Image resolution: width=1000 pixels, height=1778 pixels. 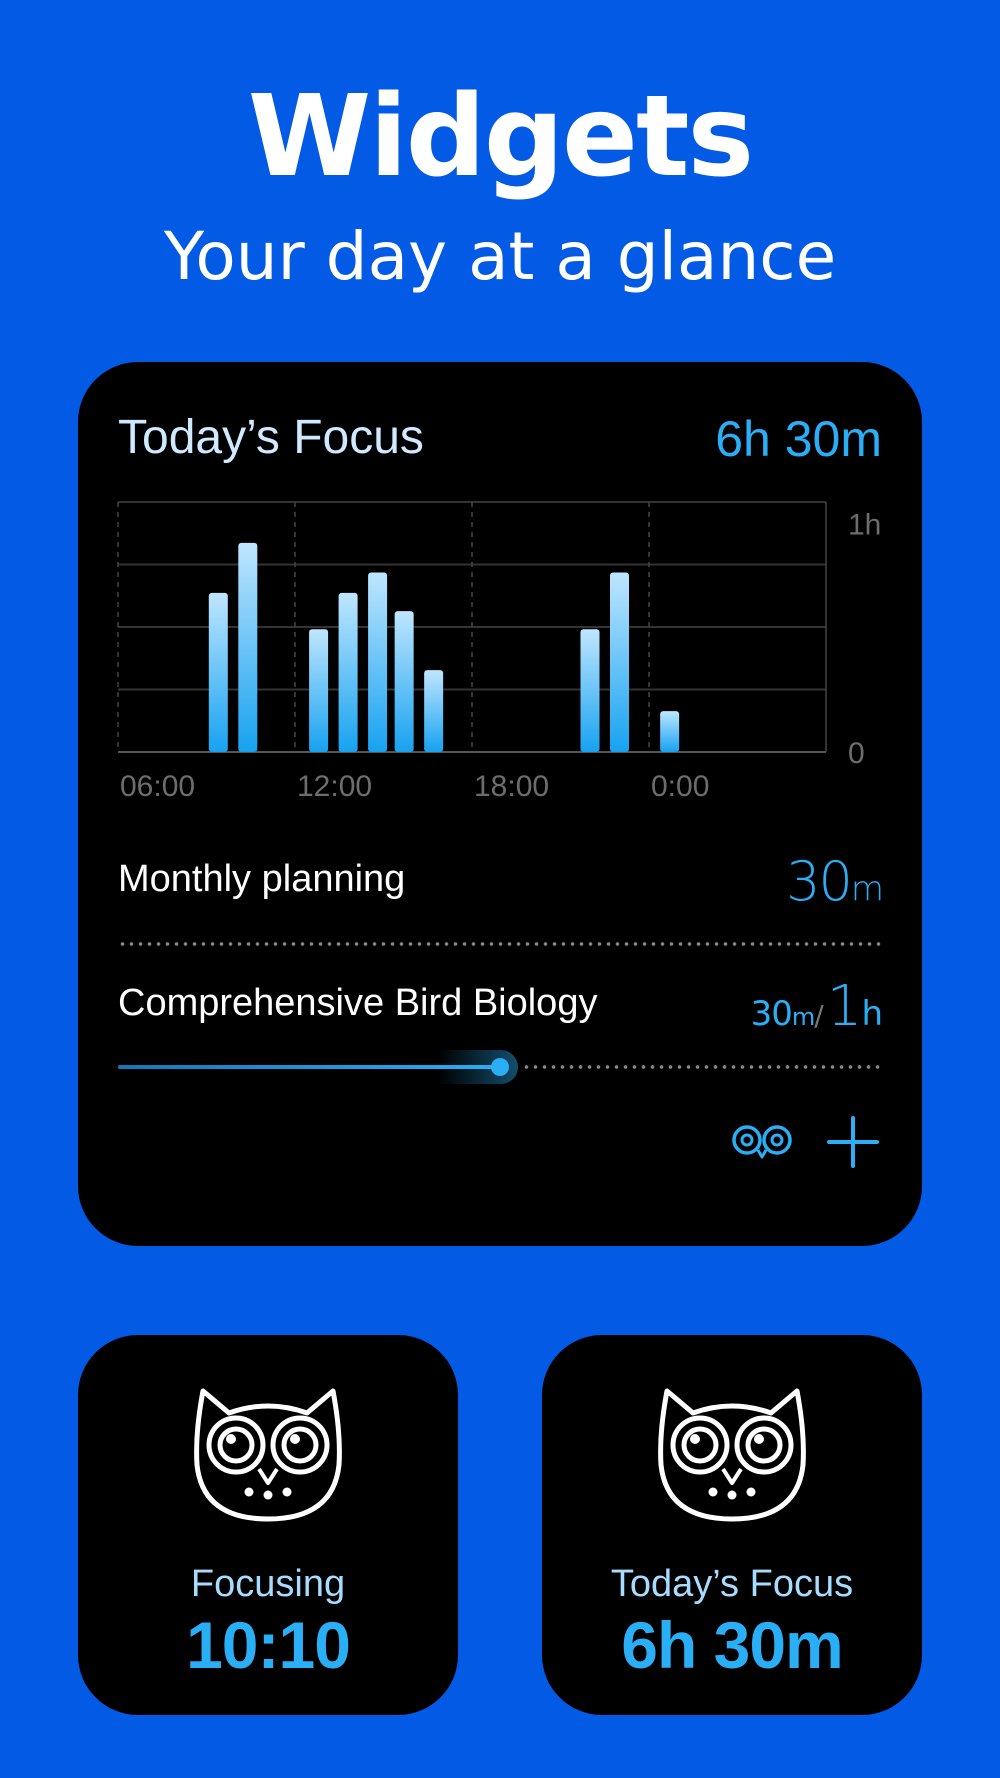 What do you see at coordinates (357, 1003) in the screenshot?
I see `task-bird-biology: Comprehensive Bird Biology` at bounding box center [357, 1003].